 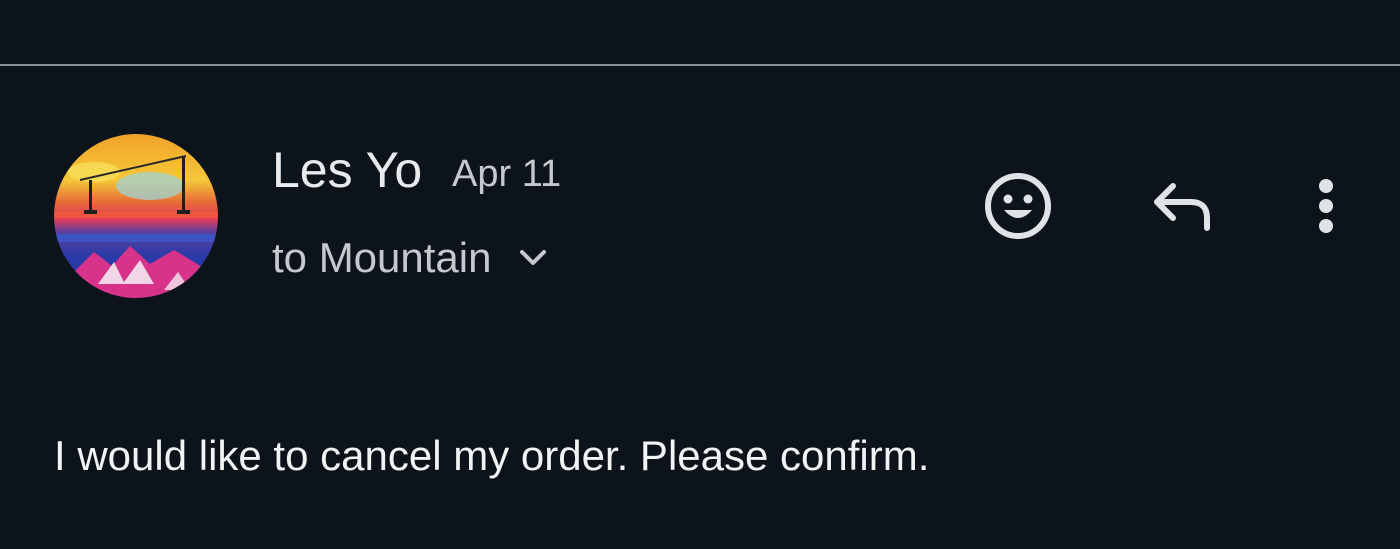 What do you see at coordinates (533, 258) in the screenshot?
I see `chevron-down-icon` at bounding box center [533, 258].